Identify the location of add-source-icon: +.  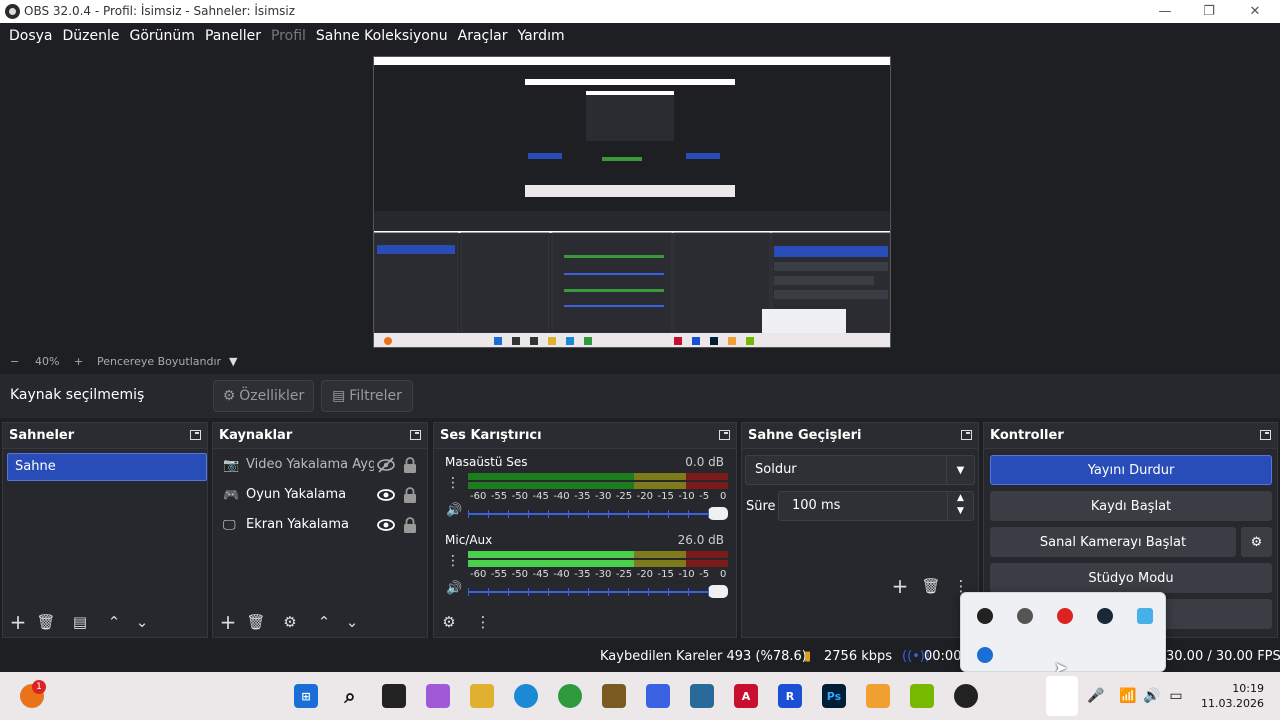
(228, 622).